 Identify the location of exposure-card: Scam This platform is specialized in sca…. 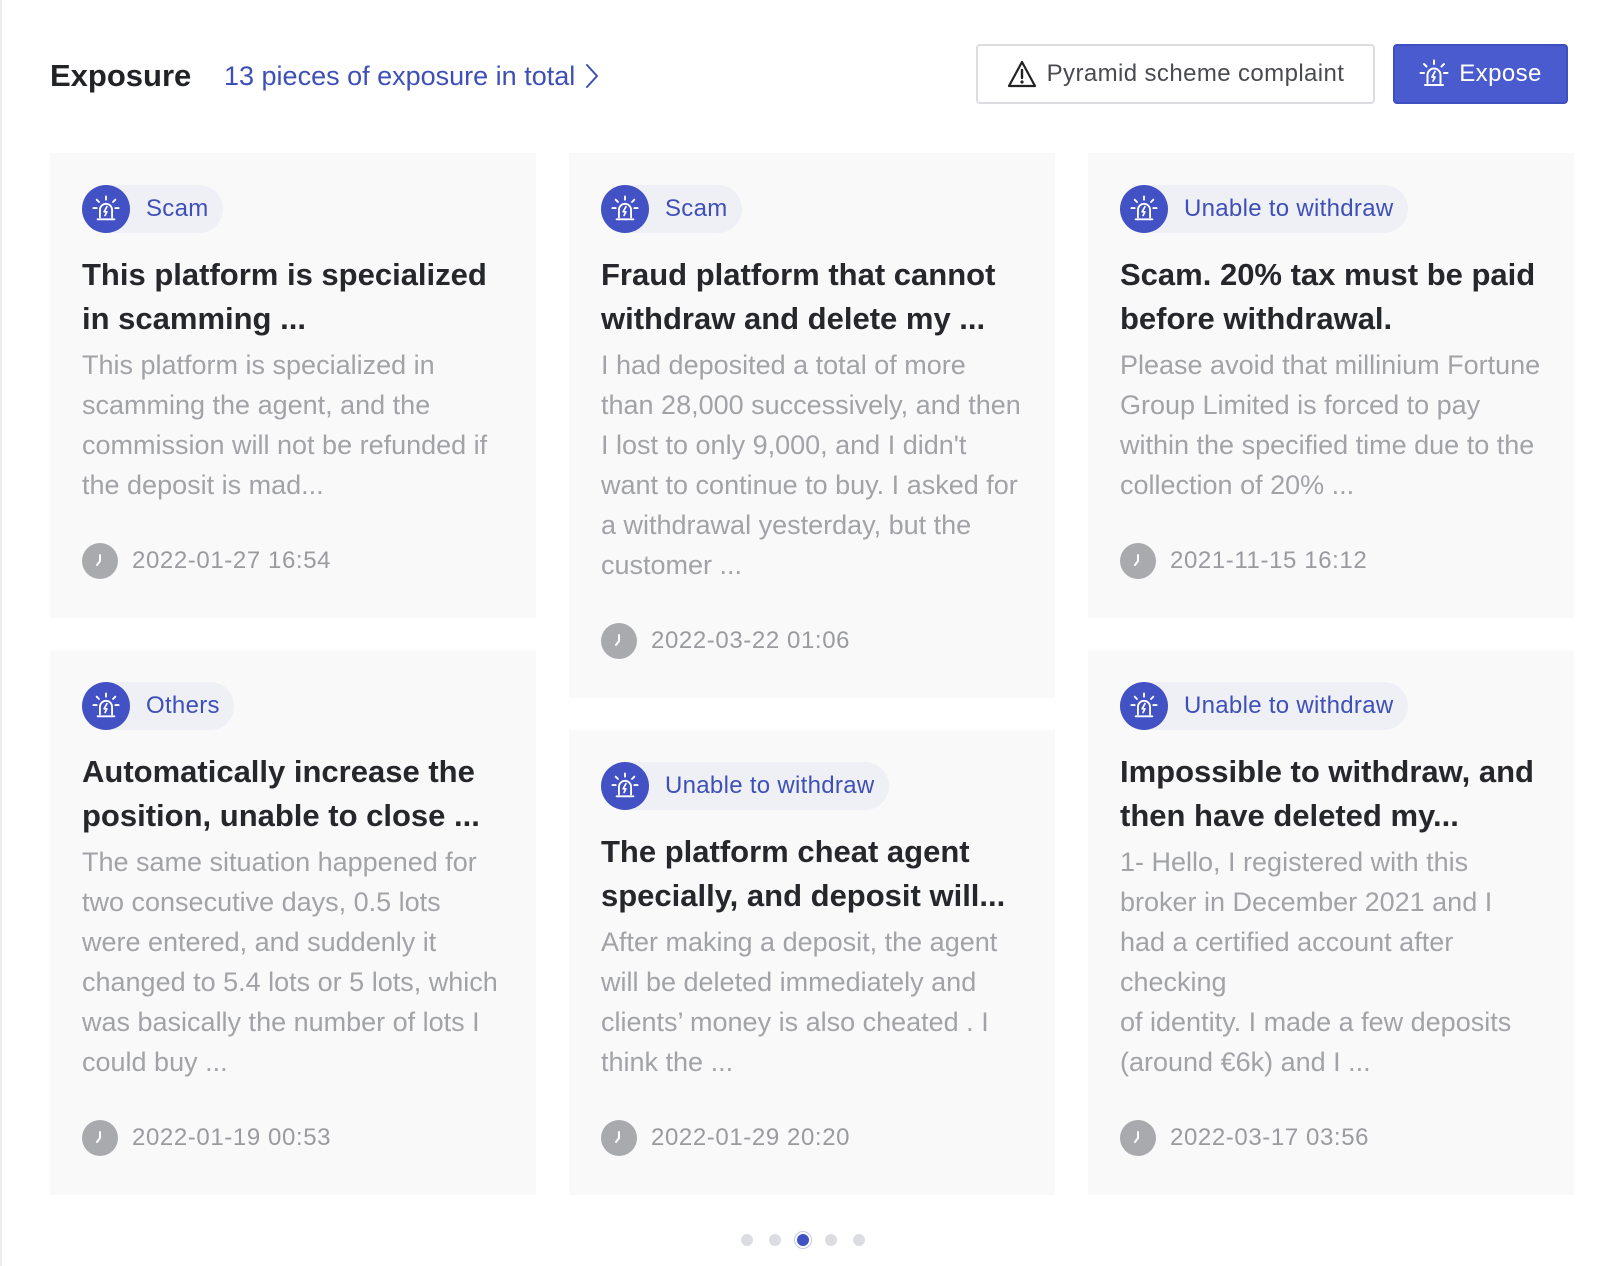
(293, 385).